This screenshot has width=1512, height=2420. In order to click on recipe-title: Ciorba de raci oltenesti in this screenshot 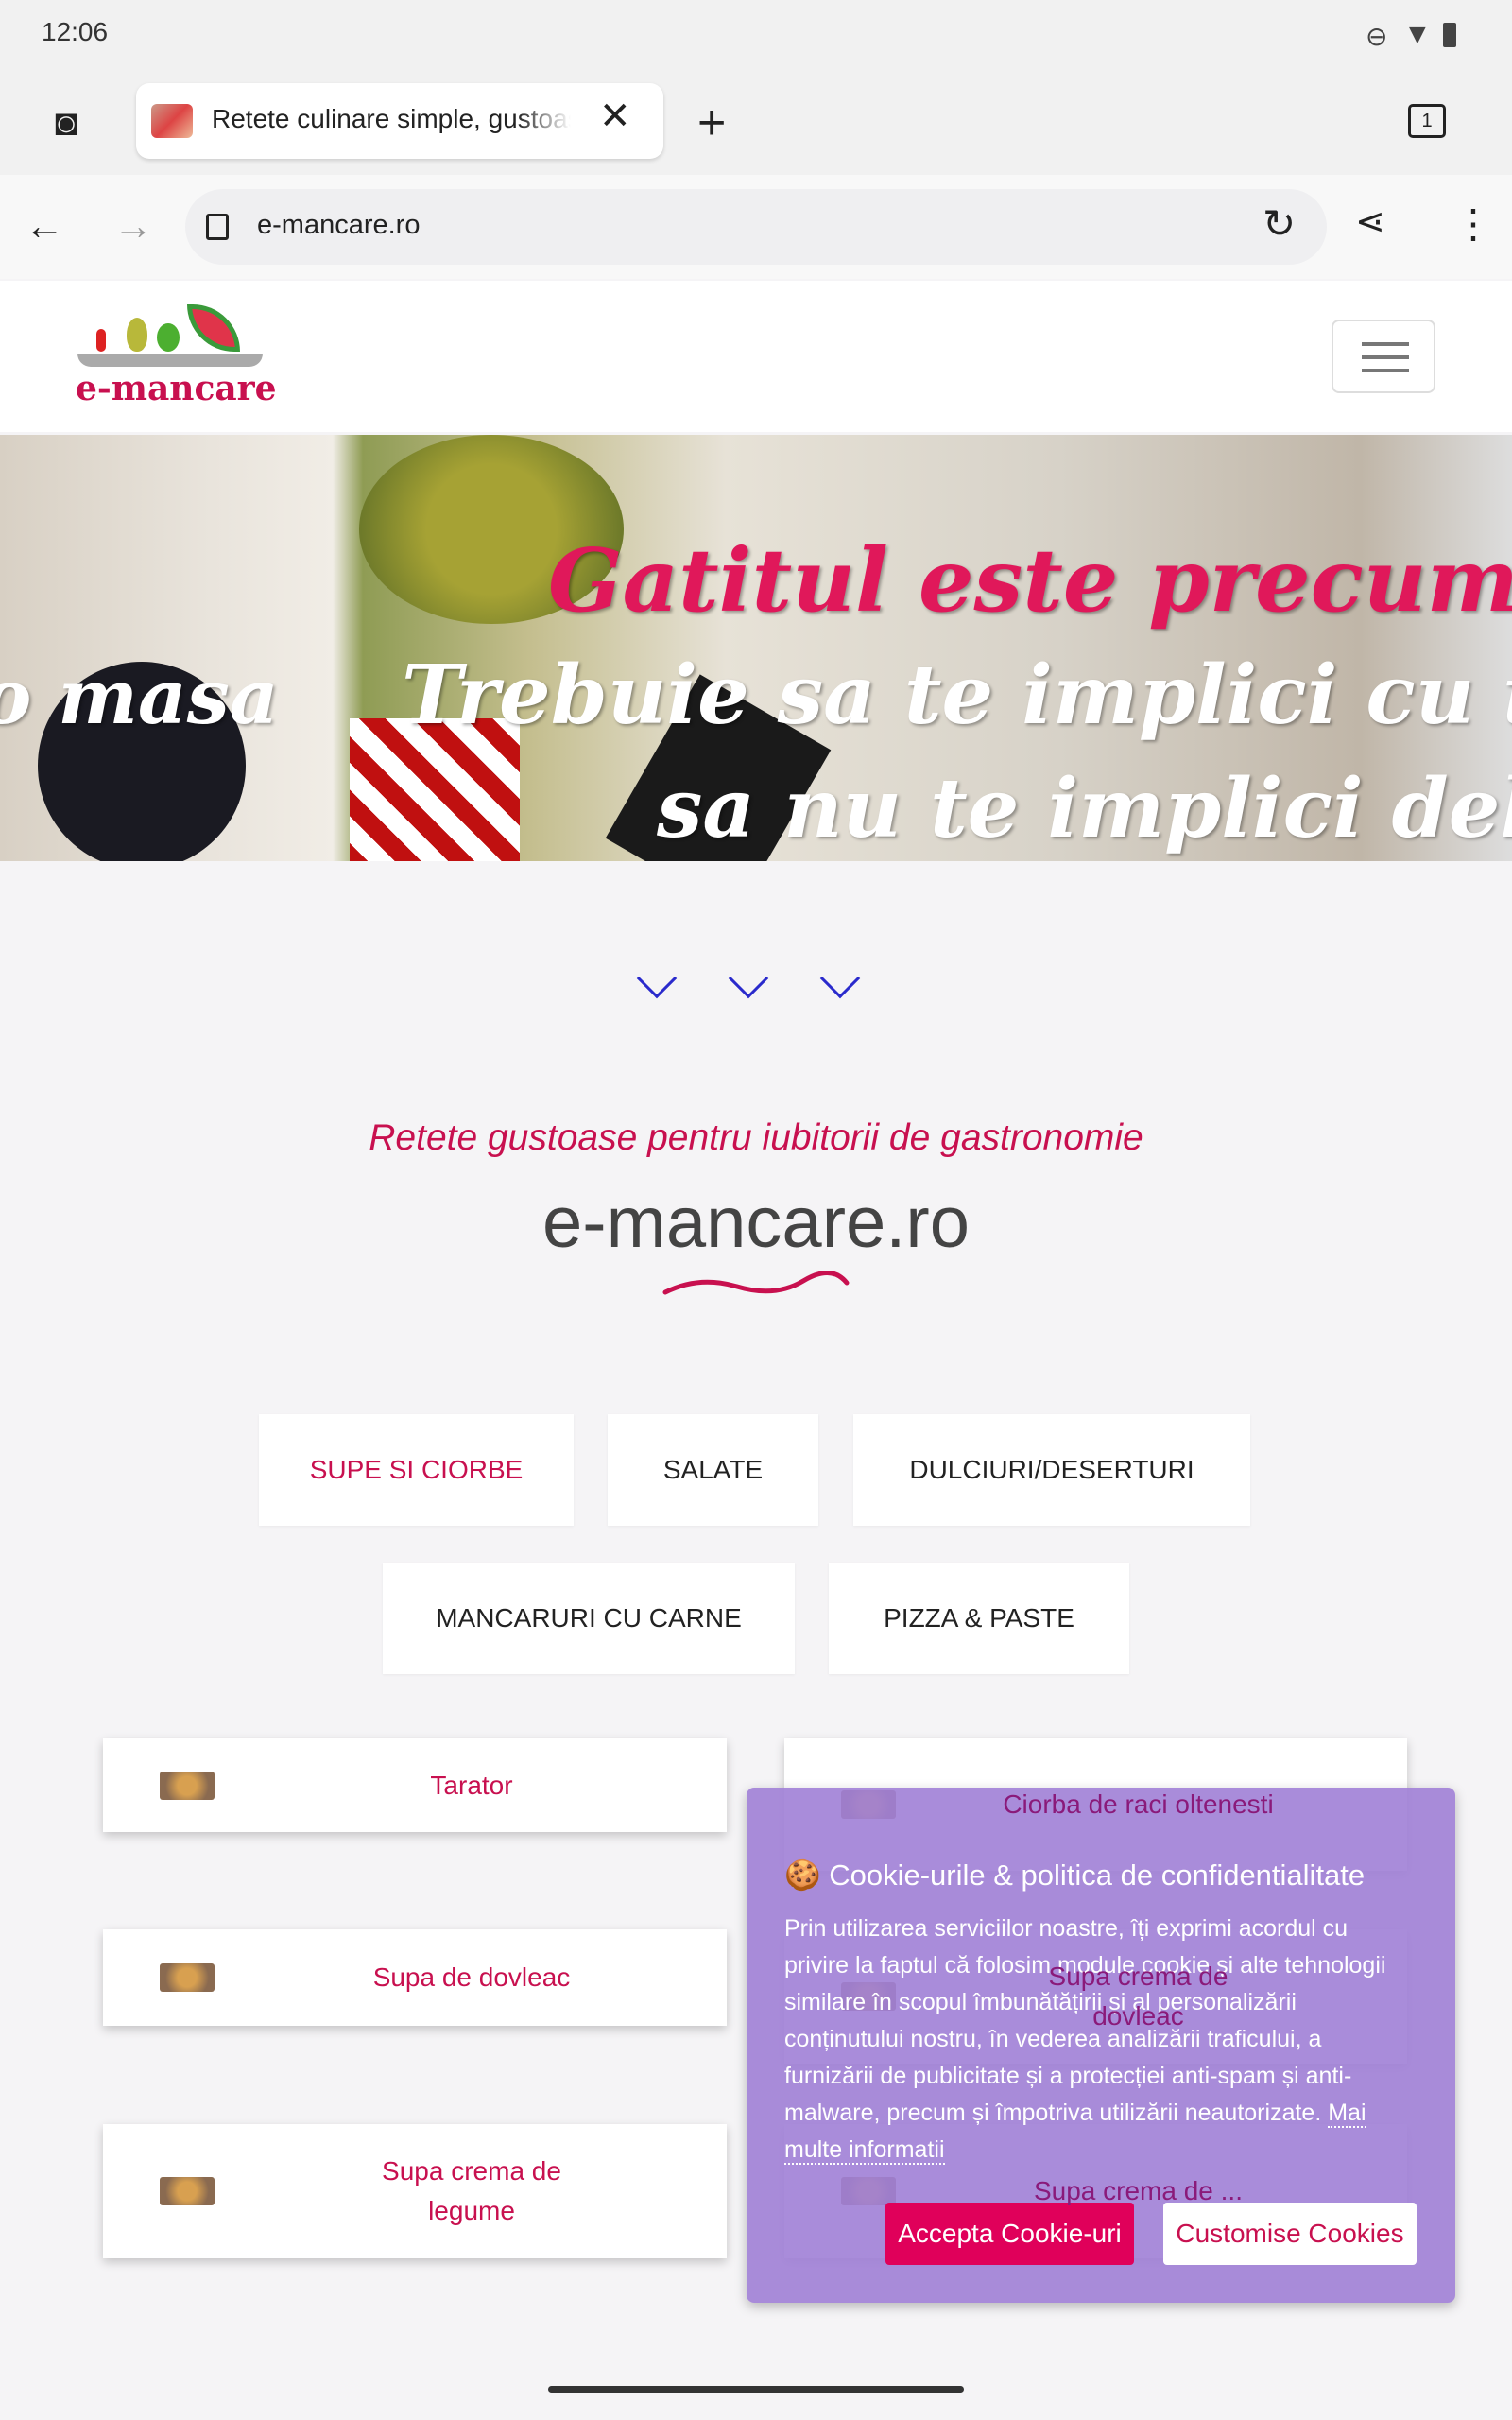, I will do `click(1138, 1804)`.